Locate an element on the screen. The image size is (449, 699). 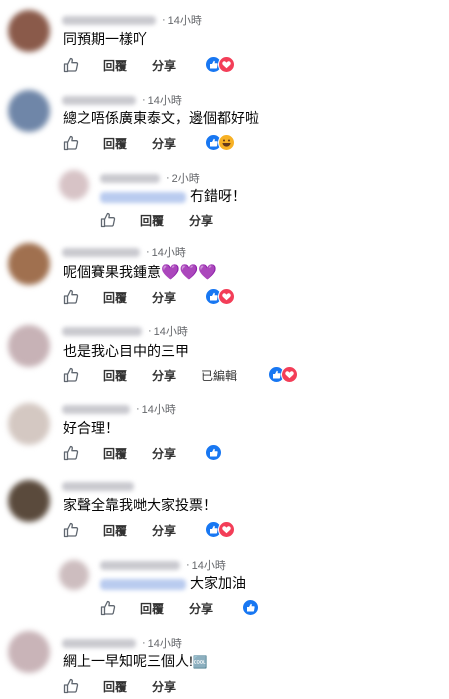
reply-comment: · 2小時 冇錯呀！ 回覆 分享 is located at coordinates (224, 197).